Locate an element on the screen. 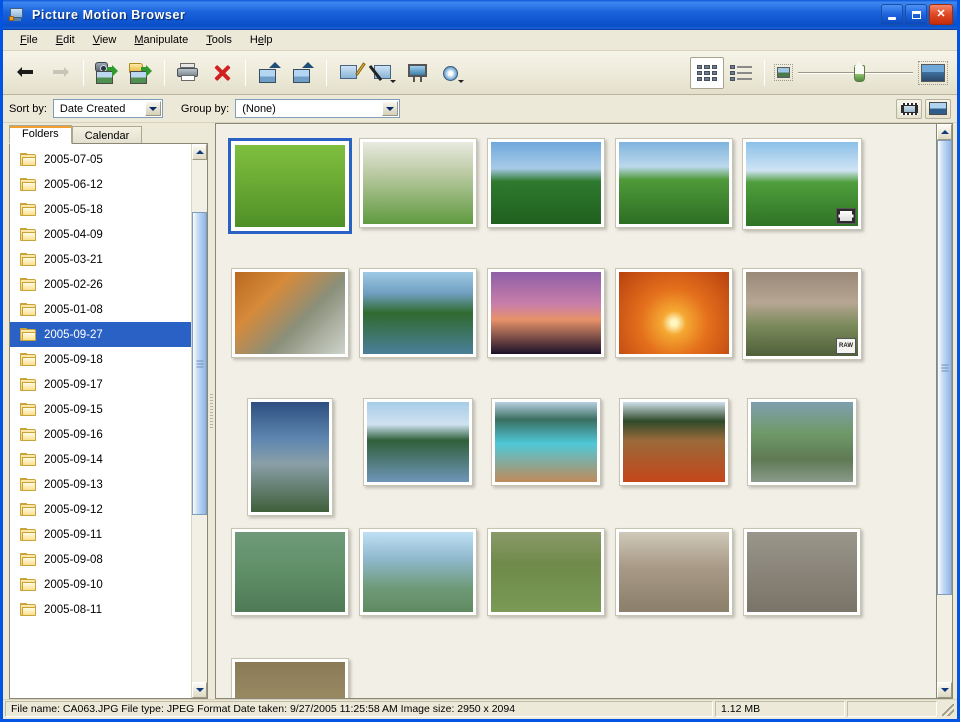 This screenshot has width=960, height=722. folder-tree-item: 2005-03-21 is located at coordinates (100, 259).